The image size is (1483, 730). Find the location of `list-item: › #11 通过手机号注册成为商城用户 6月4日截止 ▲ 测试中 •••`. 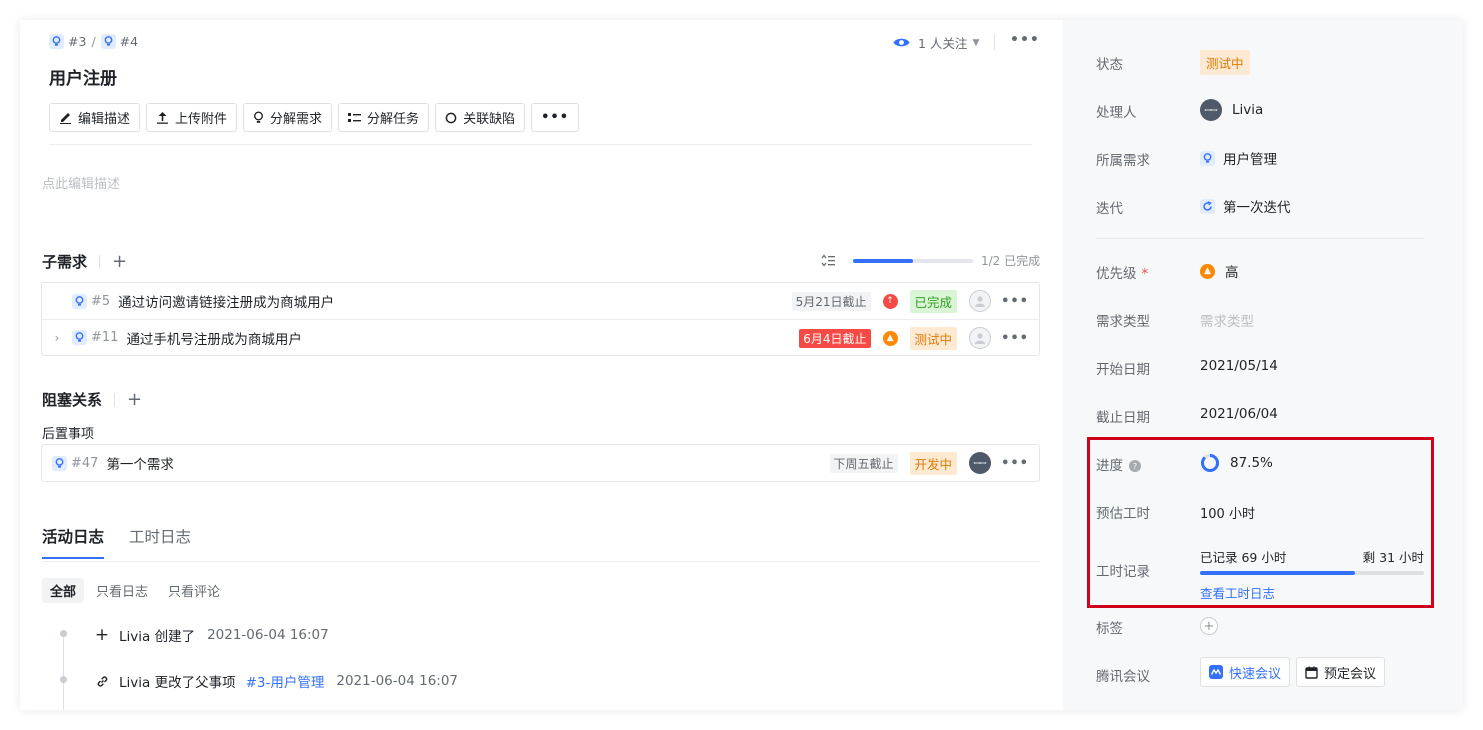

list-item: › #11 通过手机号注册成为商城用户 6月4日截止 ▲ 测试中 ••• is located at coordinates (540, 337).